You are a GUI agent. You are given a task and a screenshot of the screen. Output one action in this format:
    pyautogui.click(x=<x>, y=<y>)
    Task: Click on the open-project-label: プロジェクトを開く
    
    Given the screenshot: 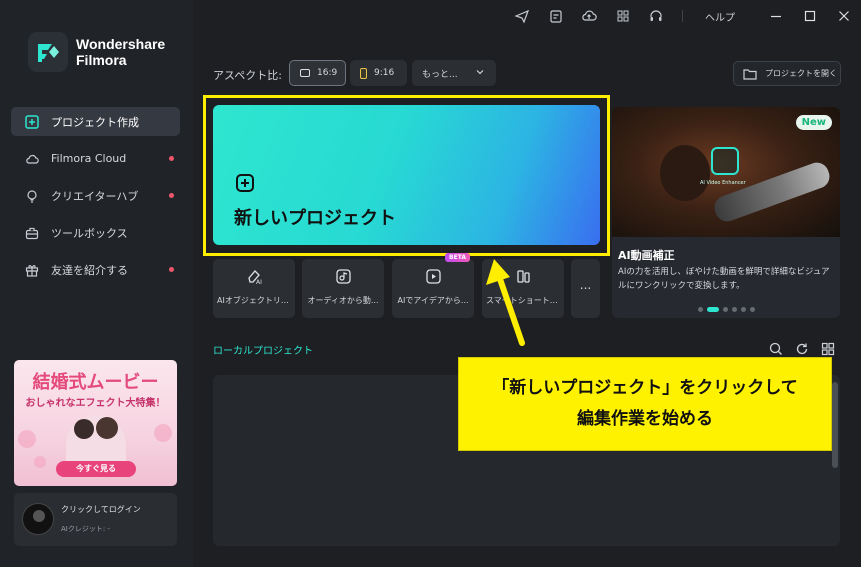 What is the action you would take?
    pyautogui.click(x=801, y=73)
    